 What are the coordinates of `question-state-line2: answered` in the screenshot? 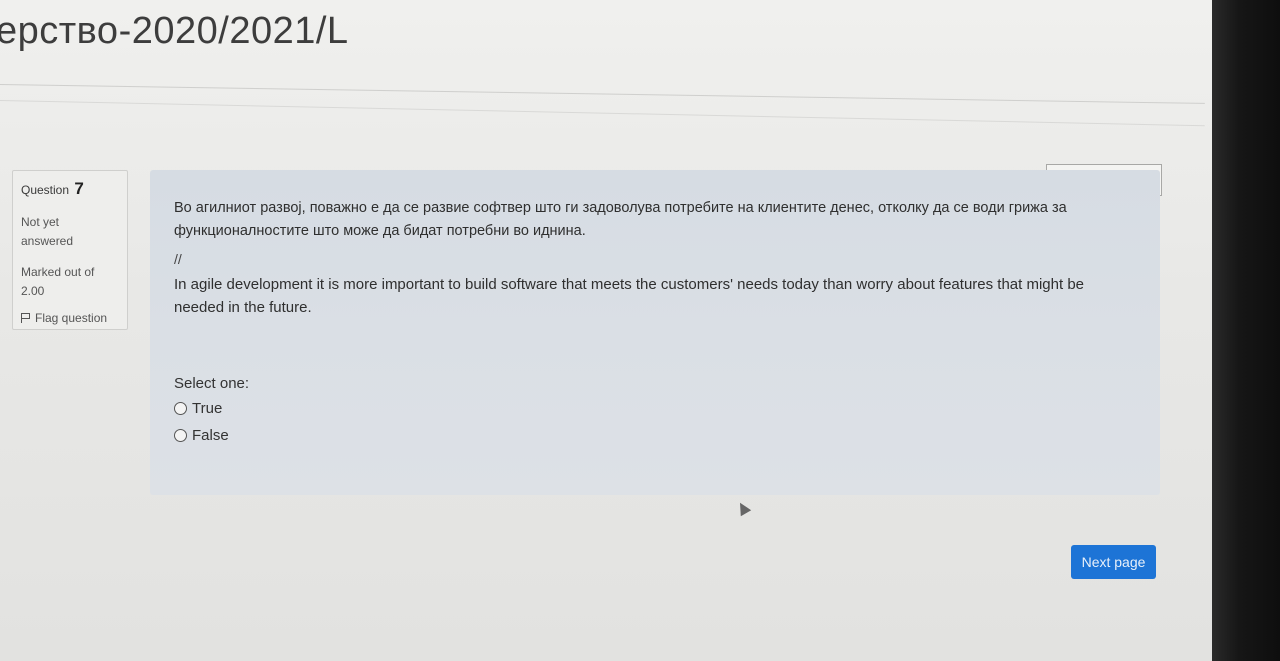 It's located at (47, 241).